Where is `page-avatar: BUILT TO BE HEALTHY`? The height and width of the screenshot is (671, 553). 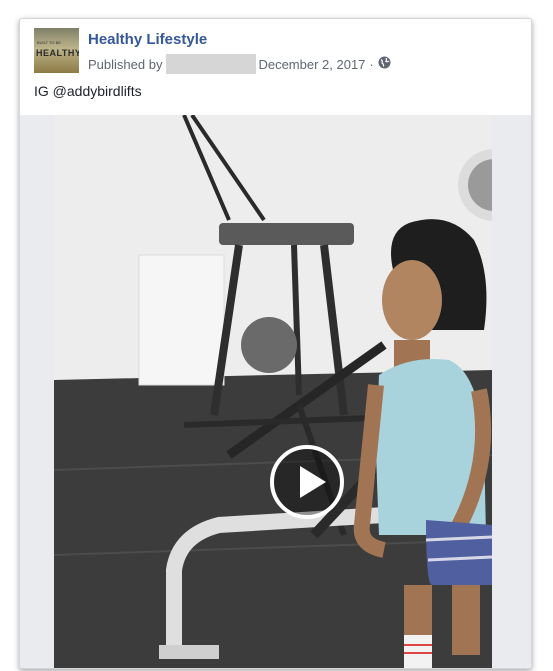 page-avatar: BUILT TO BE HEALTHY is located at coordinates (56, 50).